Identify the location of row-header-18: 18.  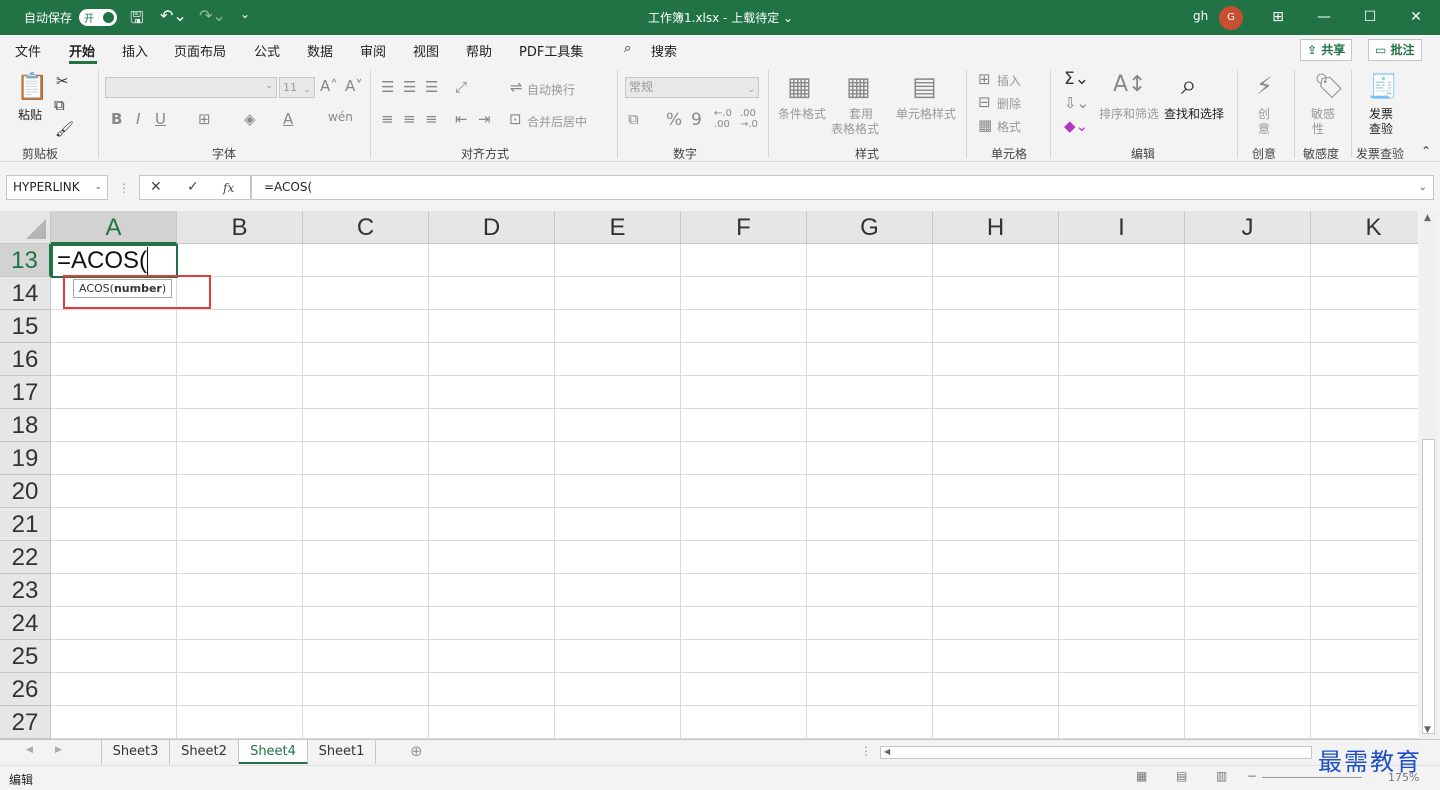
(25, 425).